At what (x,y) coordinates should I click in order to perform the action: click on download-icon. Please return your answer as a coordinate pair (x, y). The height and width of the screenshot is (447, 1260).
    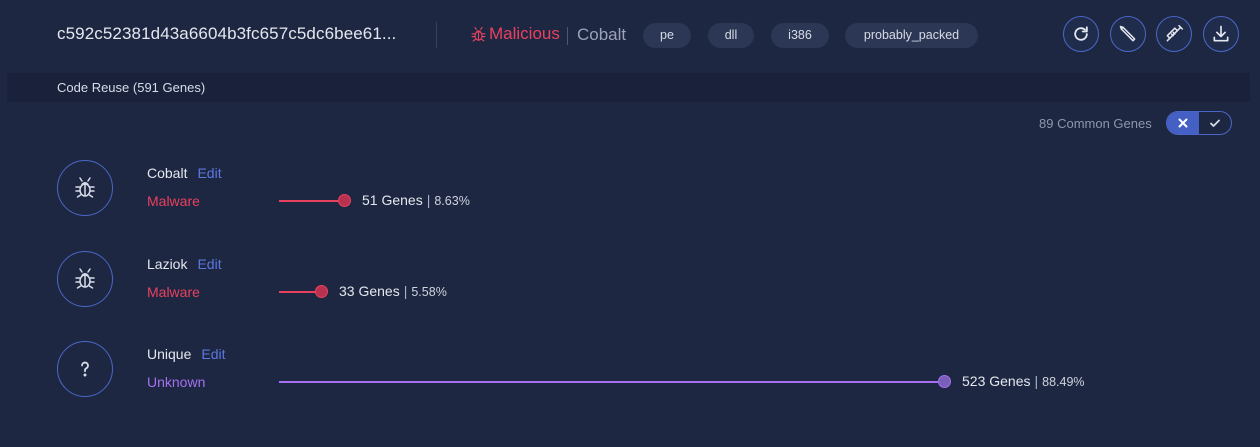
    Looking at the image, I should click on (1221, 33).